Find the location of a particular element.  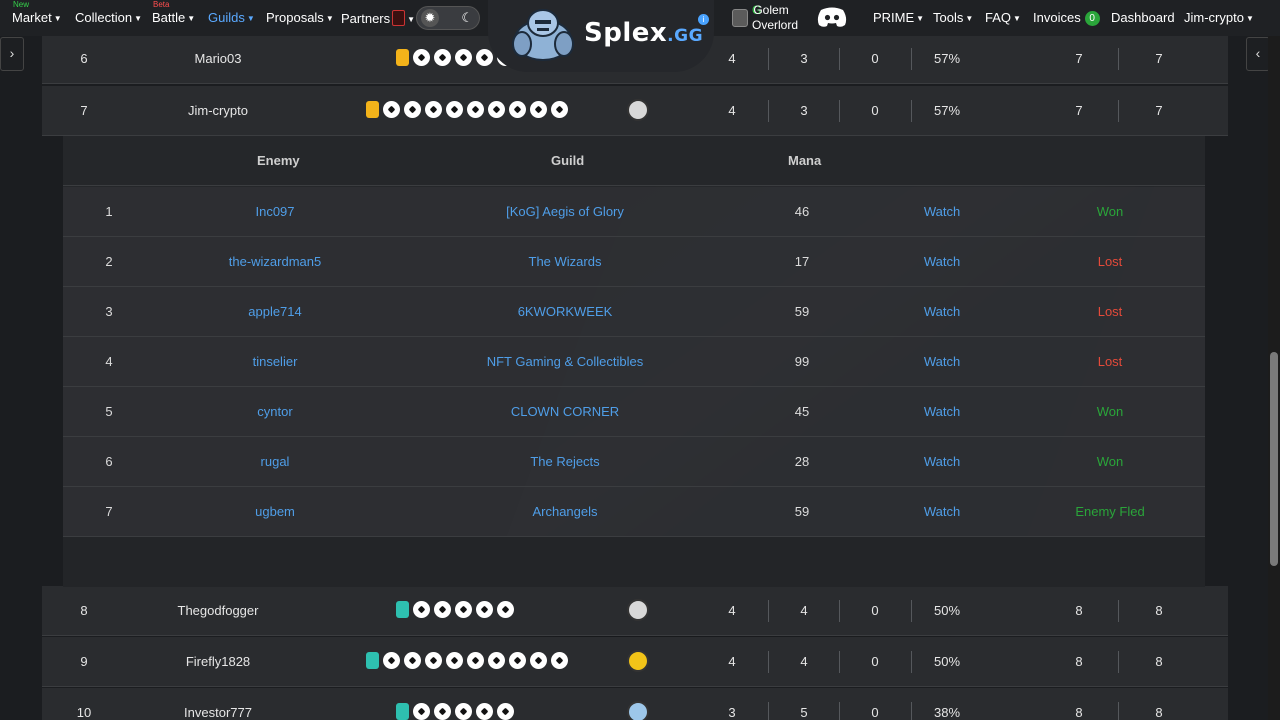

battle-number: 5 is located at coordinates (109, 411).